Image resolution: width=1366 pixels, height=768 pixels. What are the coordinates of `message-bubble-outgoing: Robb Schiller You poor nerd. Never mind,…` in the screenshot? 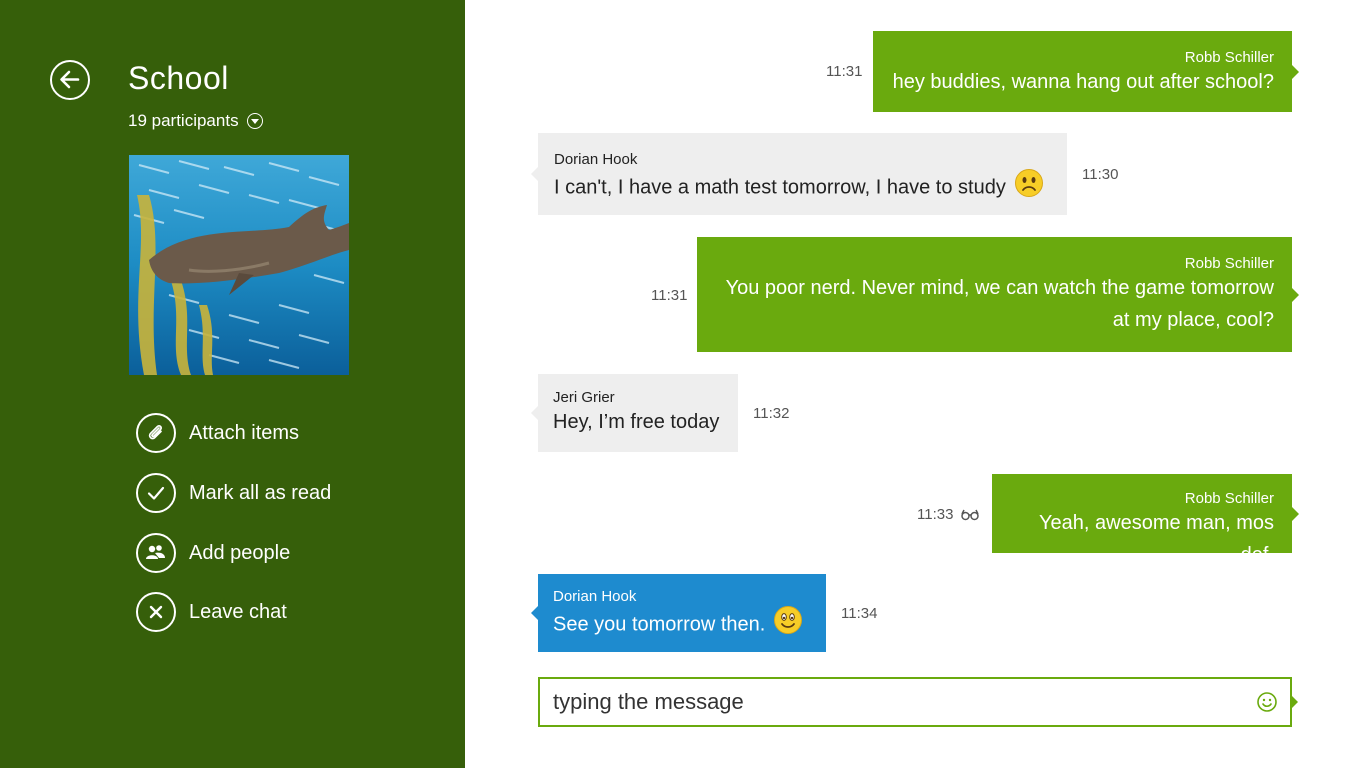 It's located at (998, 294).